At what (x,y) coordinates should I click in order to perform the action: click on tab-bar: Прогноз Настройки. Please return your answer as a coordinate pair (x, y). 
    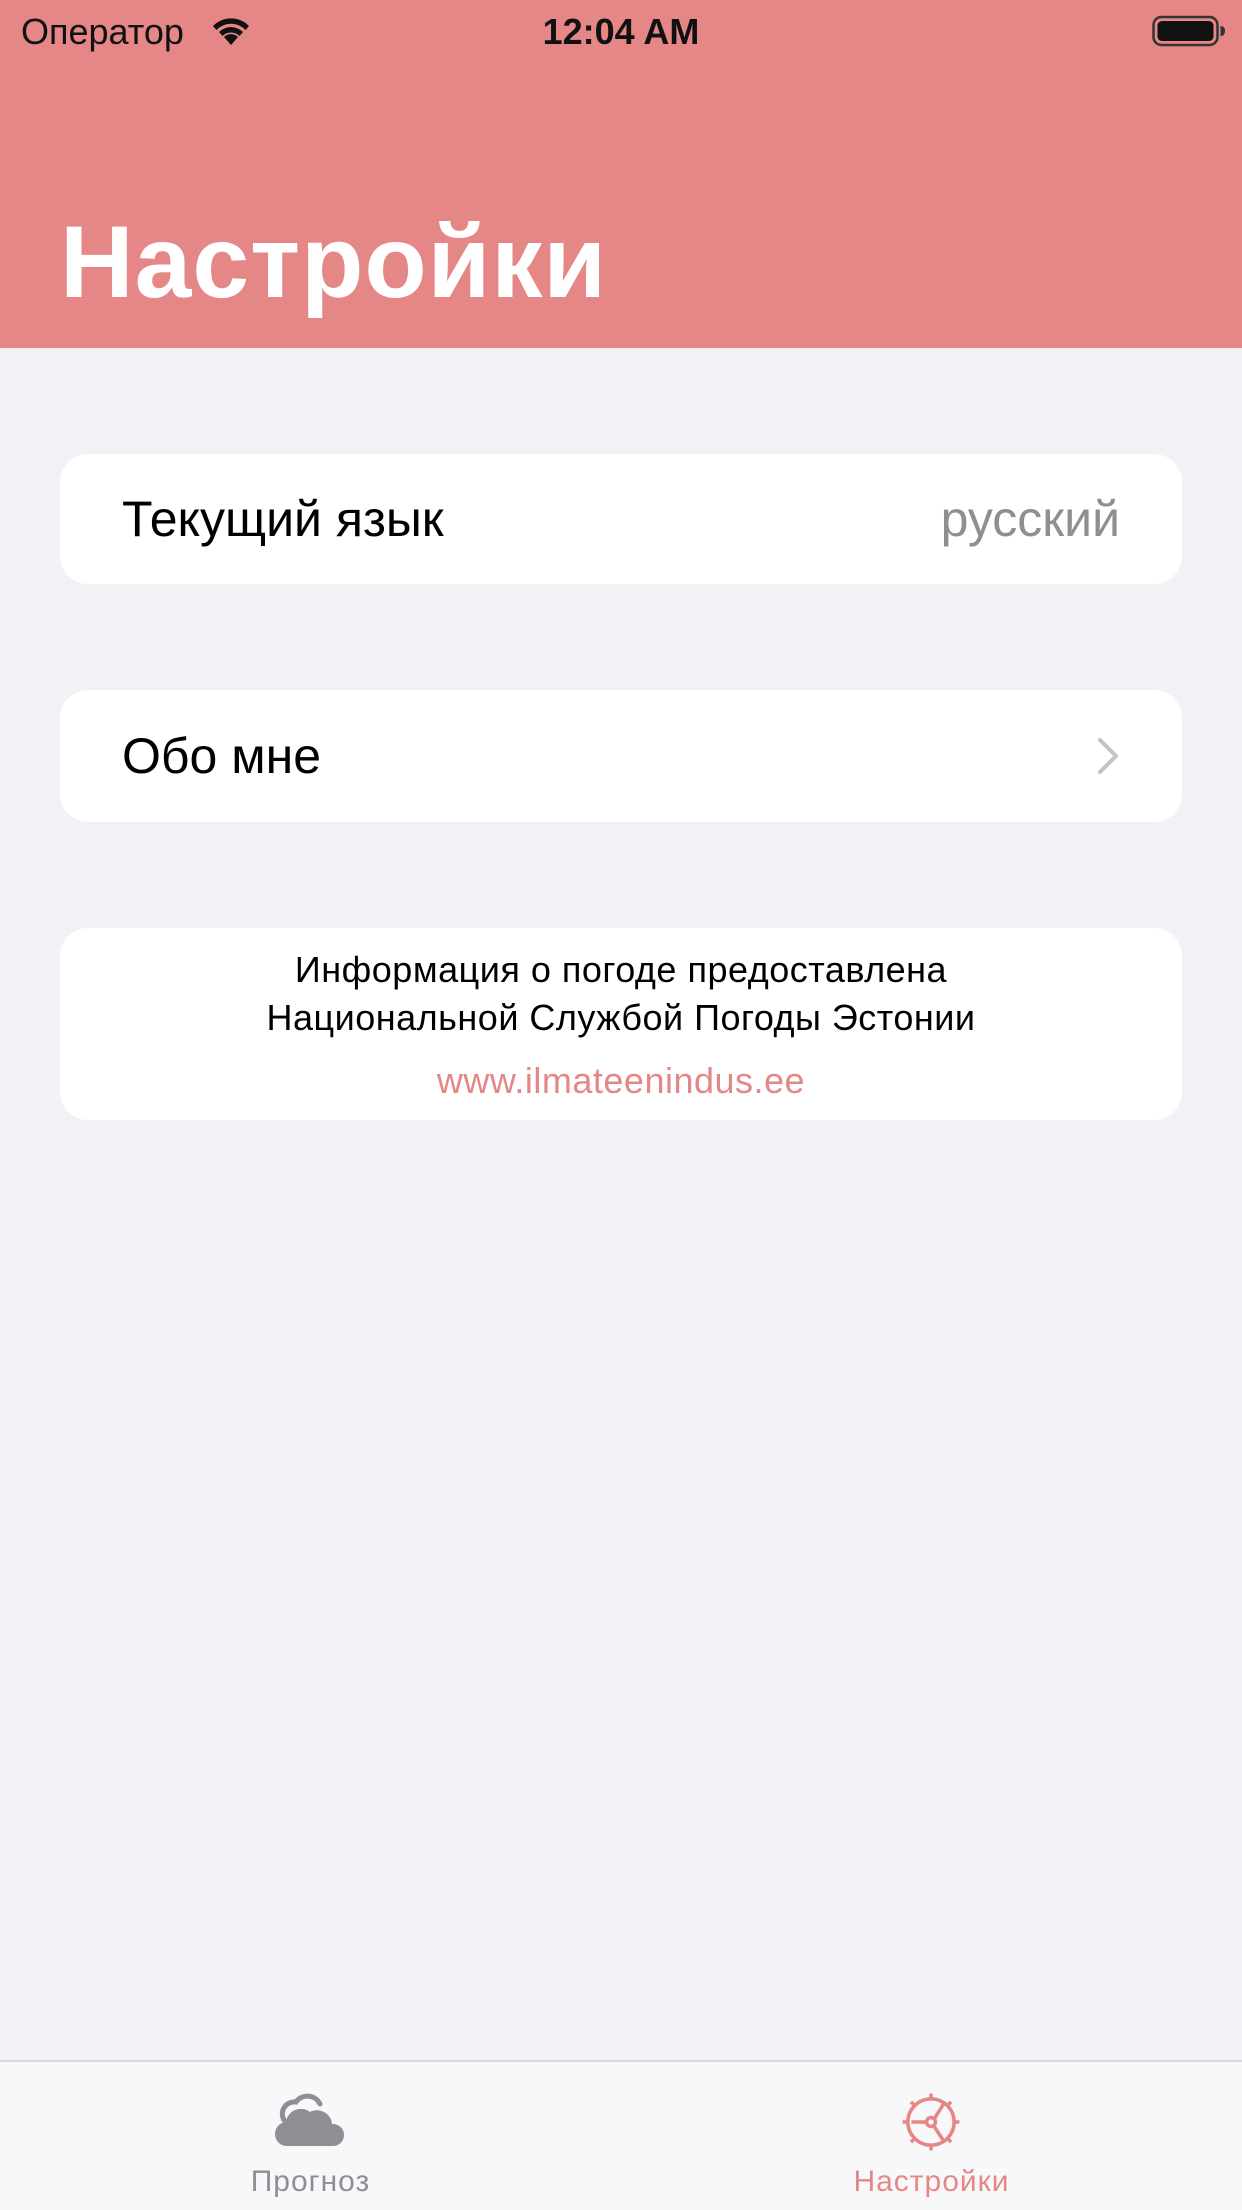
    Looking at the image, I should click on (621, 2135).